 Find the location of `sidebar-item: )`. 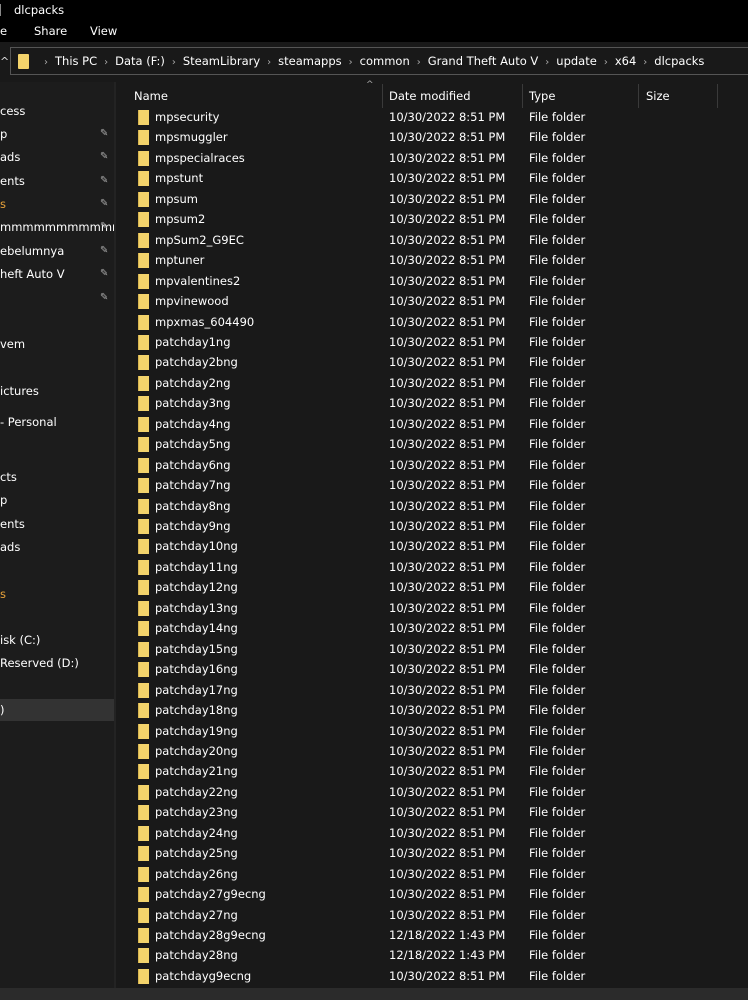

sidebar-item: ) is located at coordinates (57, 710).